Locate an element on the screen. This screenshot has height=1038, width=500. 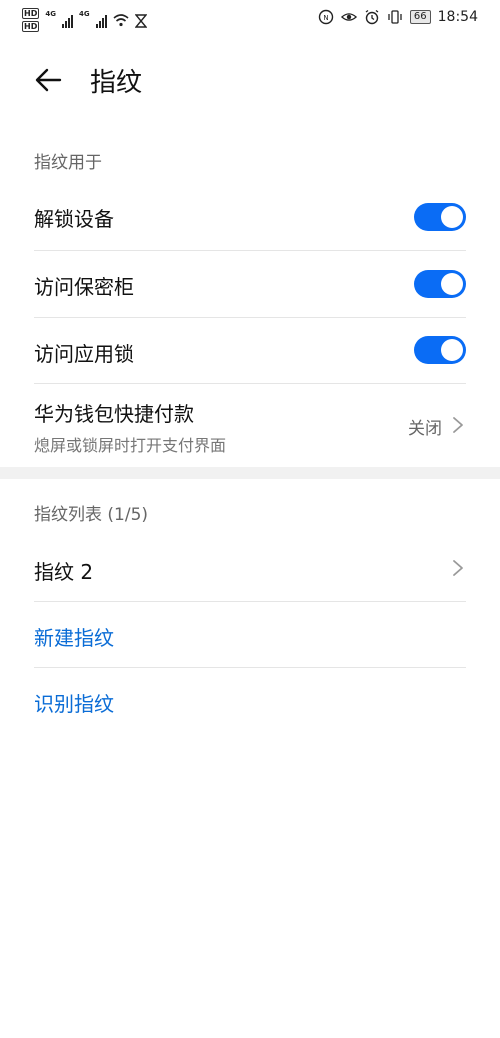
hd-badge-1: HD is located at coordinates (31, 13).